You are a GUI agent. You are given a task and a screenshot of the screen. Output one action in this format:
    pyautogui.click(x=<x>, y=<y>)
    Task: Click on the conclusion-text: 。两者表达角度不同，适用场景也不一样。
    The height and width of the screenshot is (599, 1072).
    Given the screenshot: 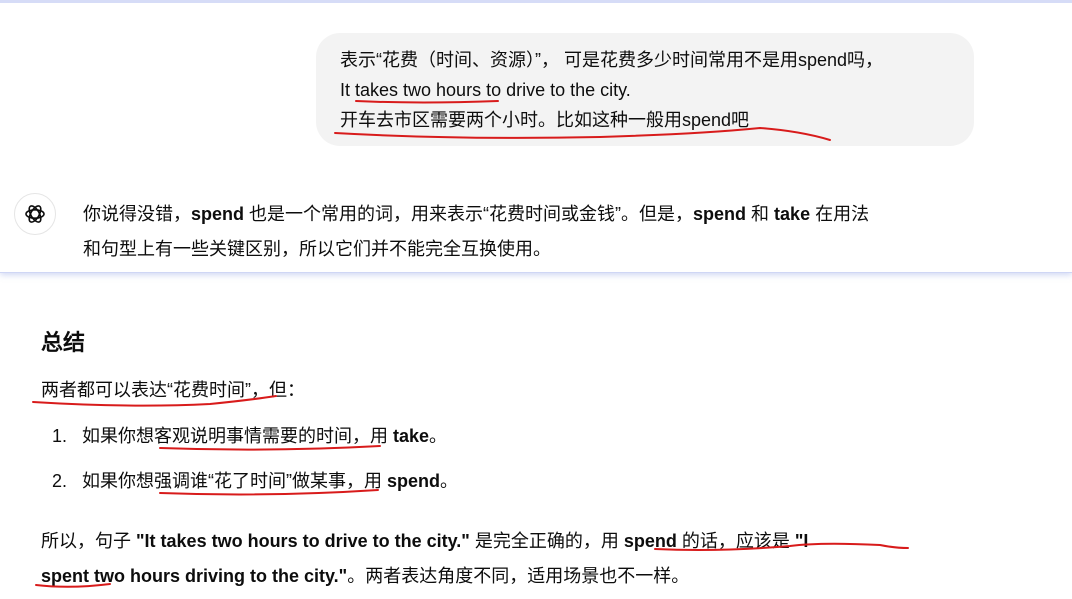 What is the action you would take?
    pyautogui.click(x=518, y=576)
    